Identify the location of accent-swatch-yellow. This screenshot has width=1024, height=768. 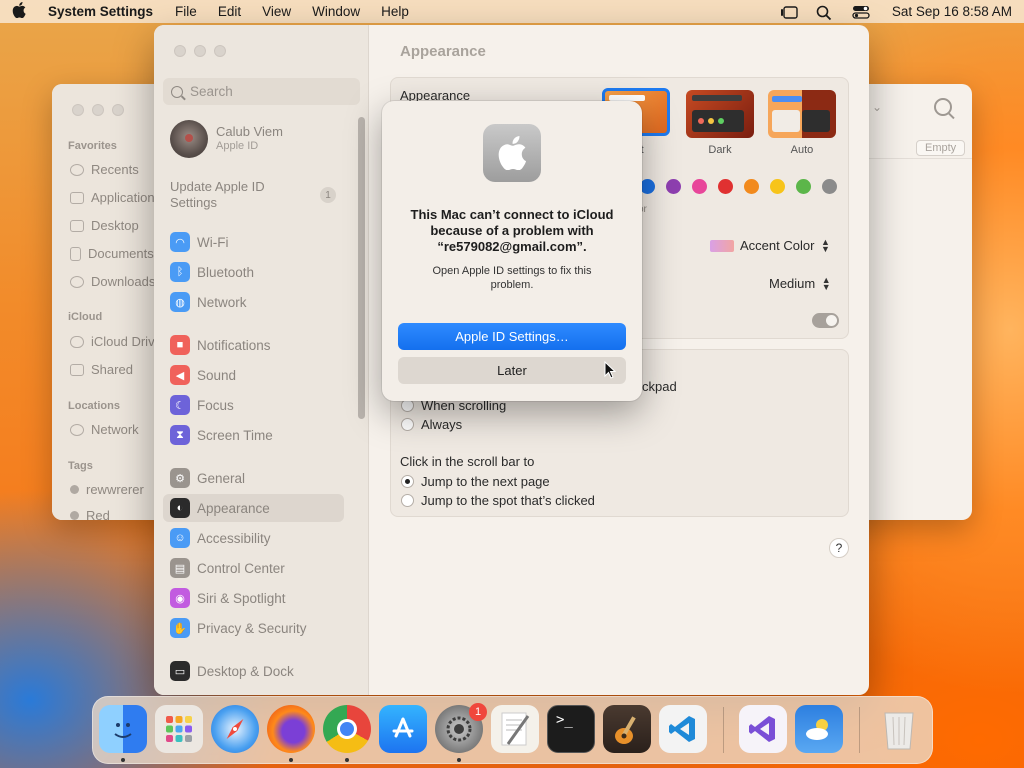
(777, 186).